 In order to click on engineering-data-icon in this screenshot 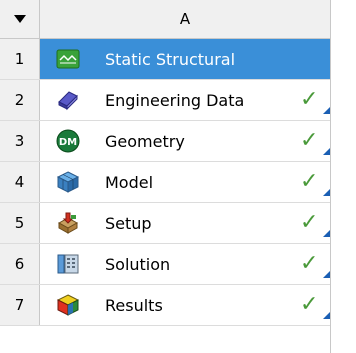, I will do `click(68, 101)`.